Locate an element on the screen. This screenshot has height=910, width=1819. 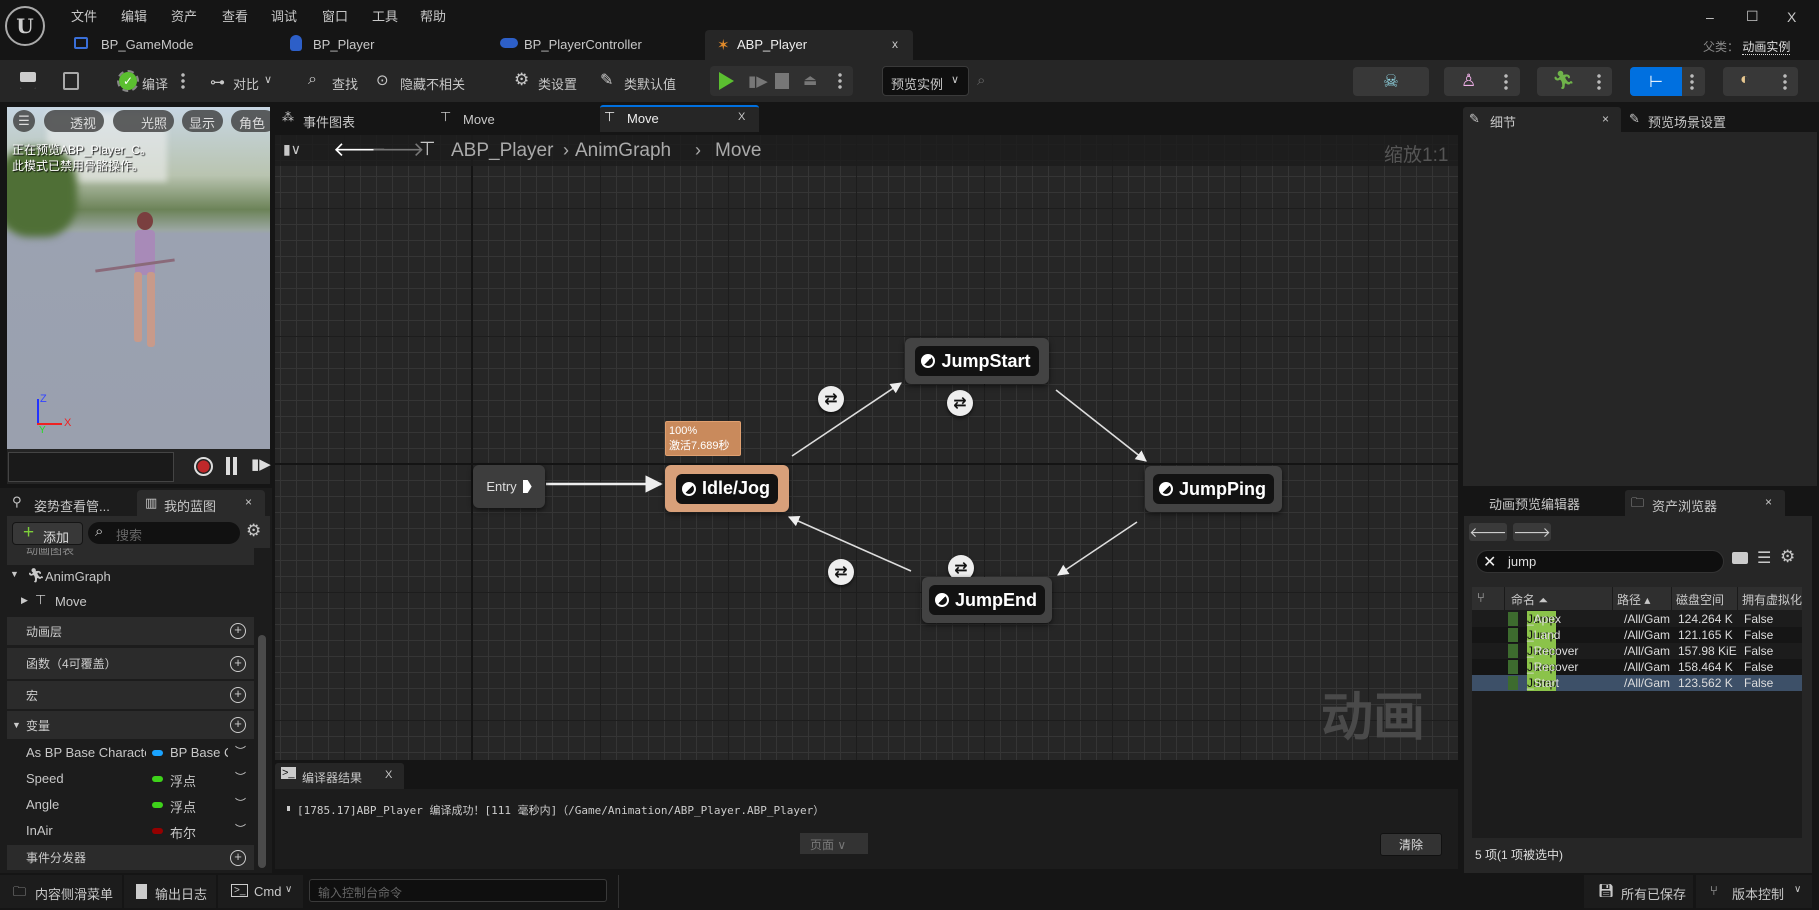
column-disk-size: 磁盘空间 is located at coordinates (1704, 598).